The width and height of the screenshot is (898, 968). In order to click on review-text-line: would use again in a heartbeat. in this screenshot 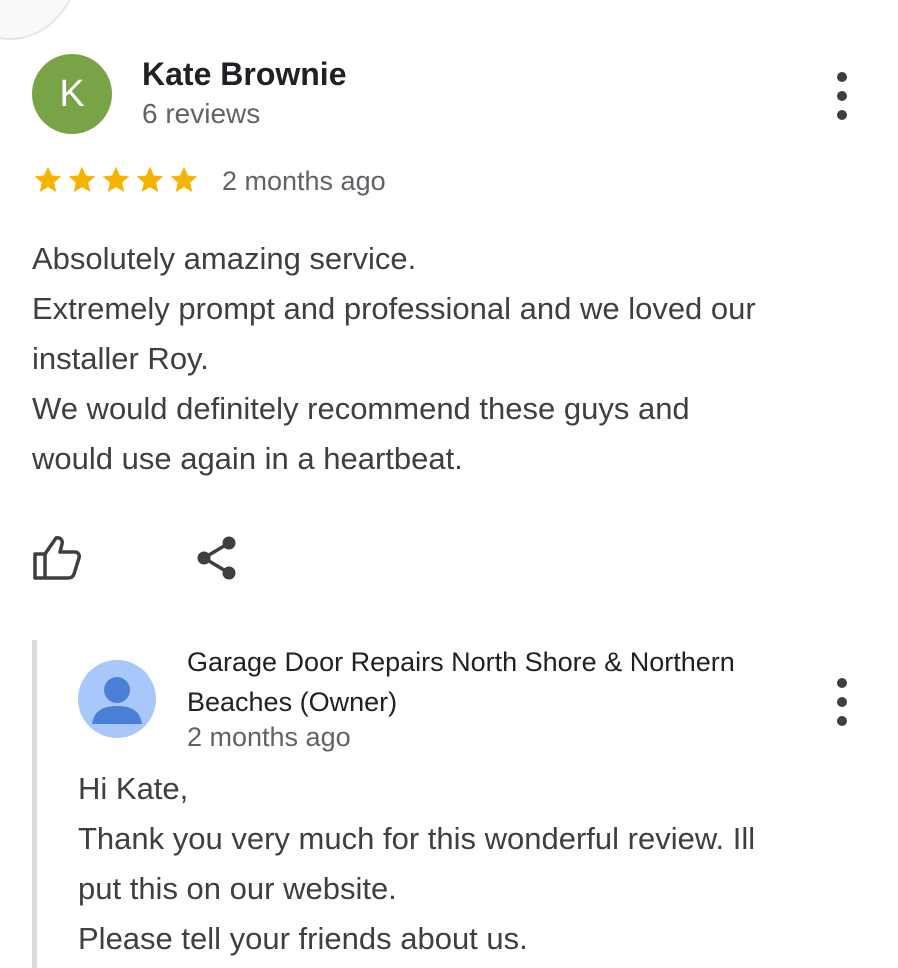, I will do `click(247, 458)`.